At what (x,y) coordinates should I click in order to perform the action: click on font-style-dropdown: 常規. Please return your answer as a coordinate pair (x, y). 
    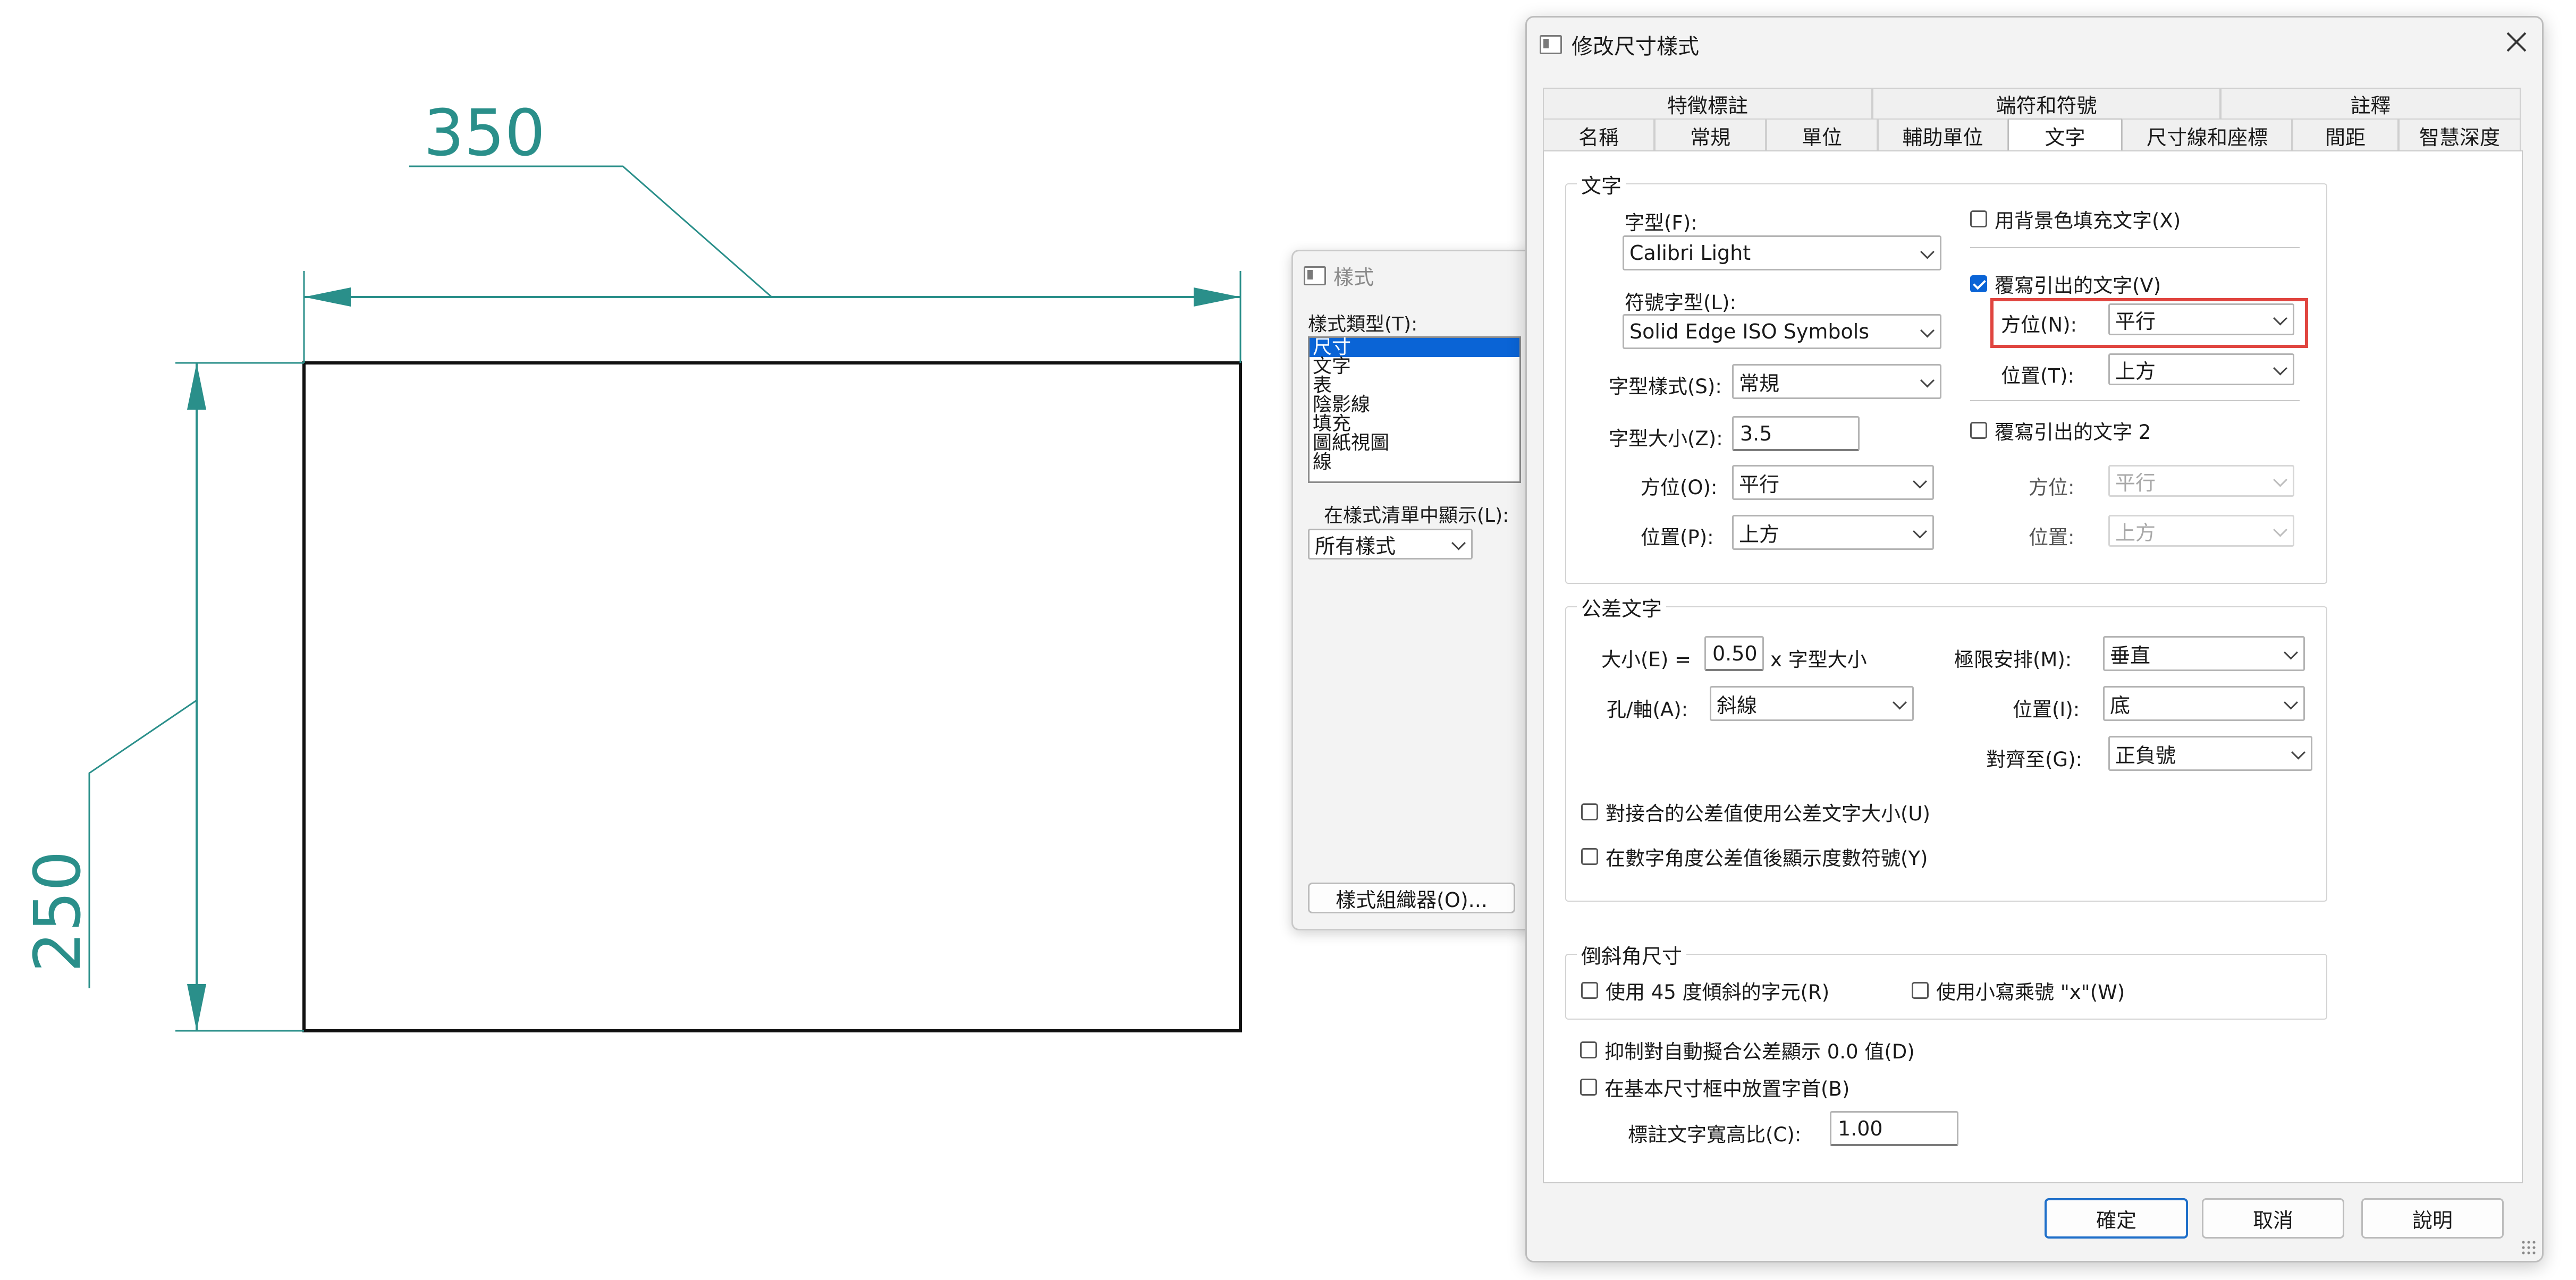
    Looking at the image, I should click on (1837, 382).